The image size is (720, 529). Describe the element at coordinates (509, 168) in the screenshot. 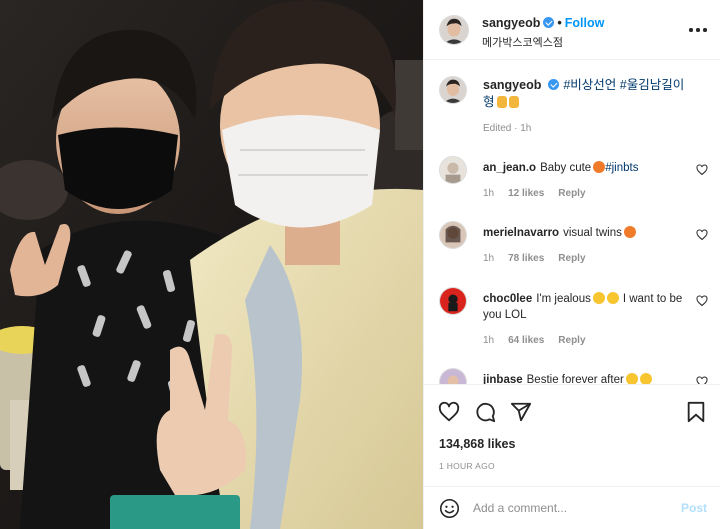

I see `comment-username: an_jean.o` at that location.